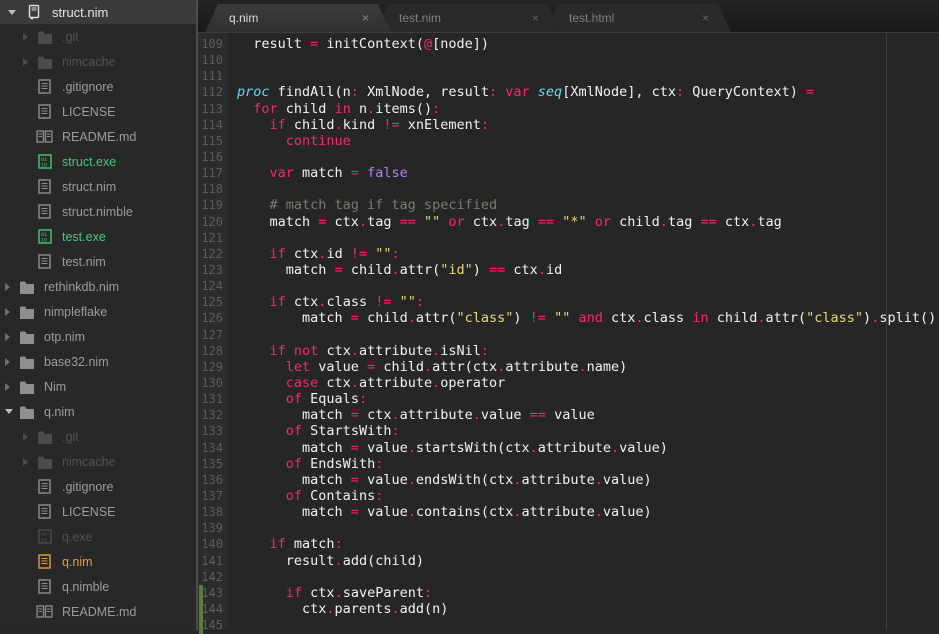 The image size is (939, 634). I want to click on code-line: match = child.attr("id") == ctx.id, so click(588, 270).